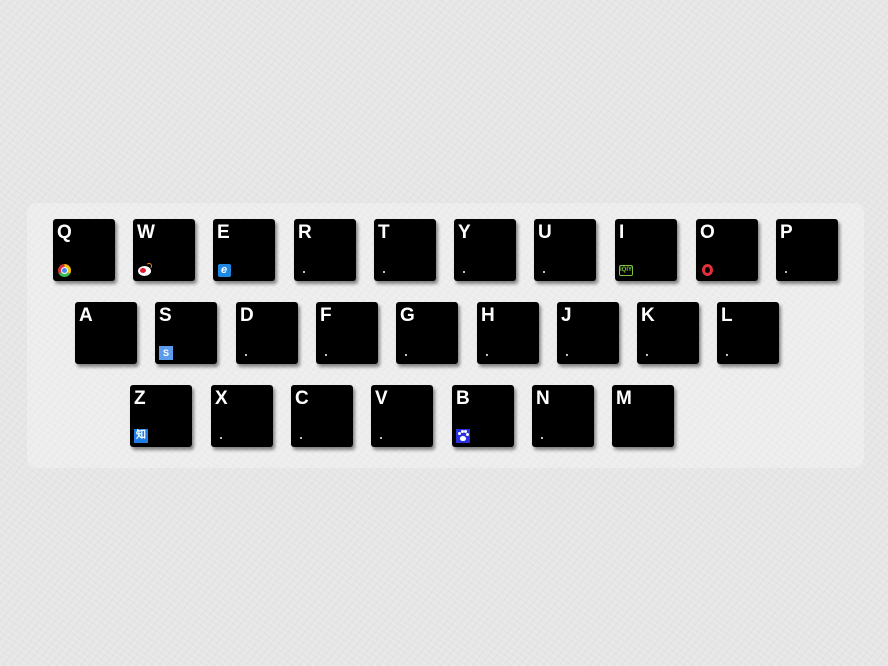 The width and height of the screenshot is (888, 666). Describe the element at coordinates (146, 232) in the screenshot. I see `key-letter: W` at that location.